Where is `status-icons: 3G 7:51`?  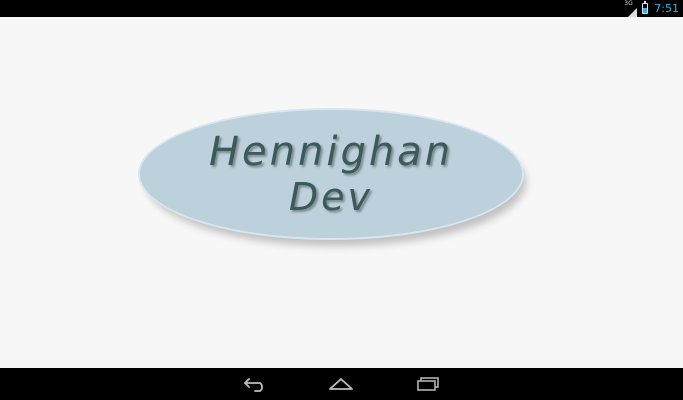 status-icons: 3G 7:51 is located at coordinates (651, 9).